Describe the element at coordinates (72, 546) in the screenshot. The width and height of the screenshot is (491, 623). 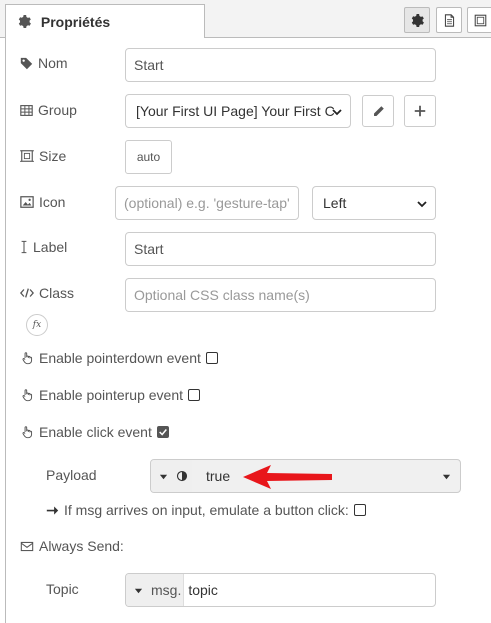
I see `always-send-label: Always Send:` at that location.